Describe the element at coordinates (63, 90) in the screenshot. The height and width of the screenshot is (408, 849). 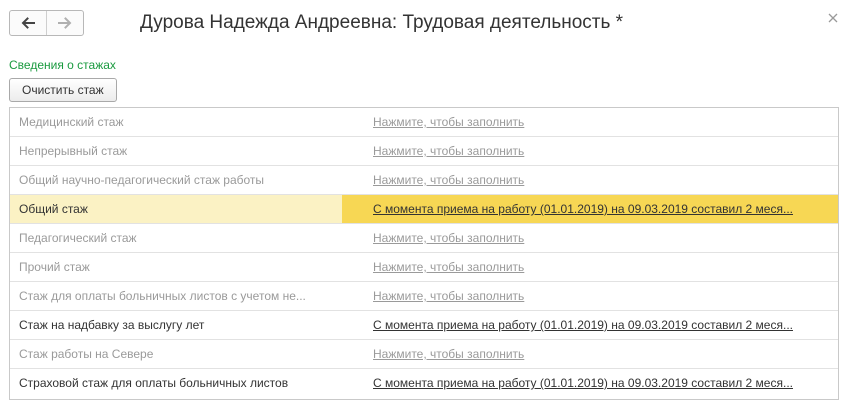
I see `clear-experience-button: Очистить стаж` at that location.